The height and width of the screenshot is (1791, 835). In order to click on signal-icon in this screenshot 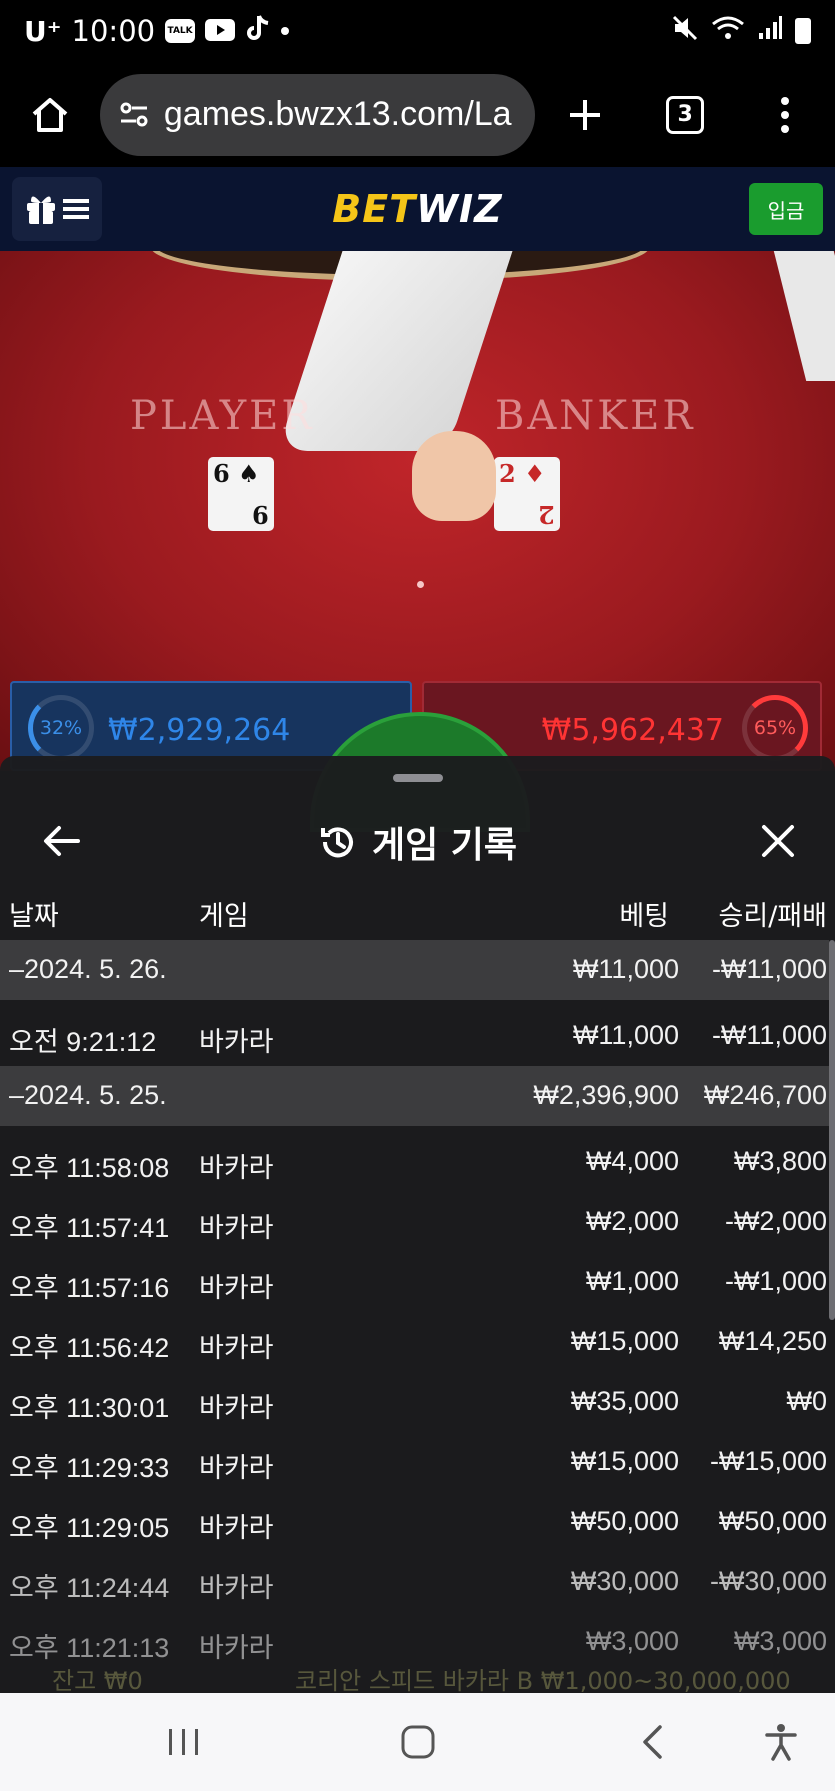, I will do `click(770, 31)`.